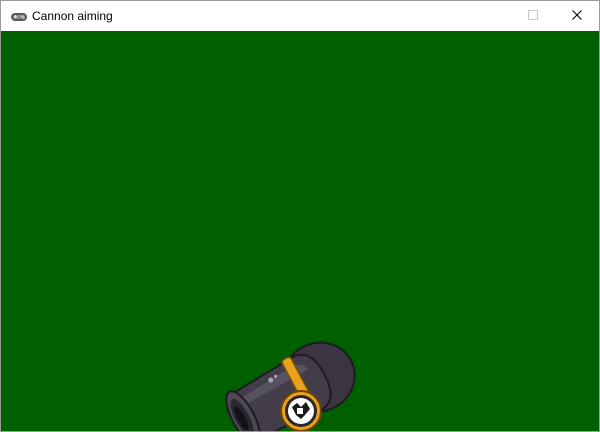  I want to click on window-title: Cannon aiming, so click(72, 16).